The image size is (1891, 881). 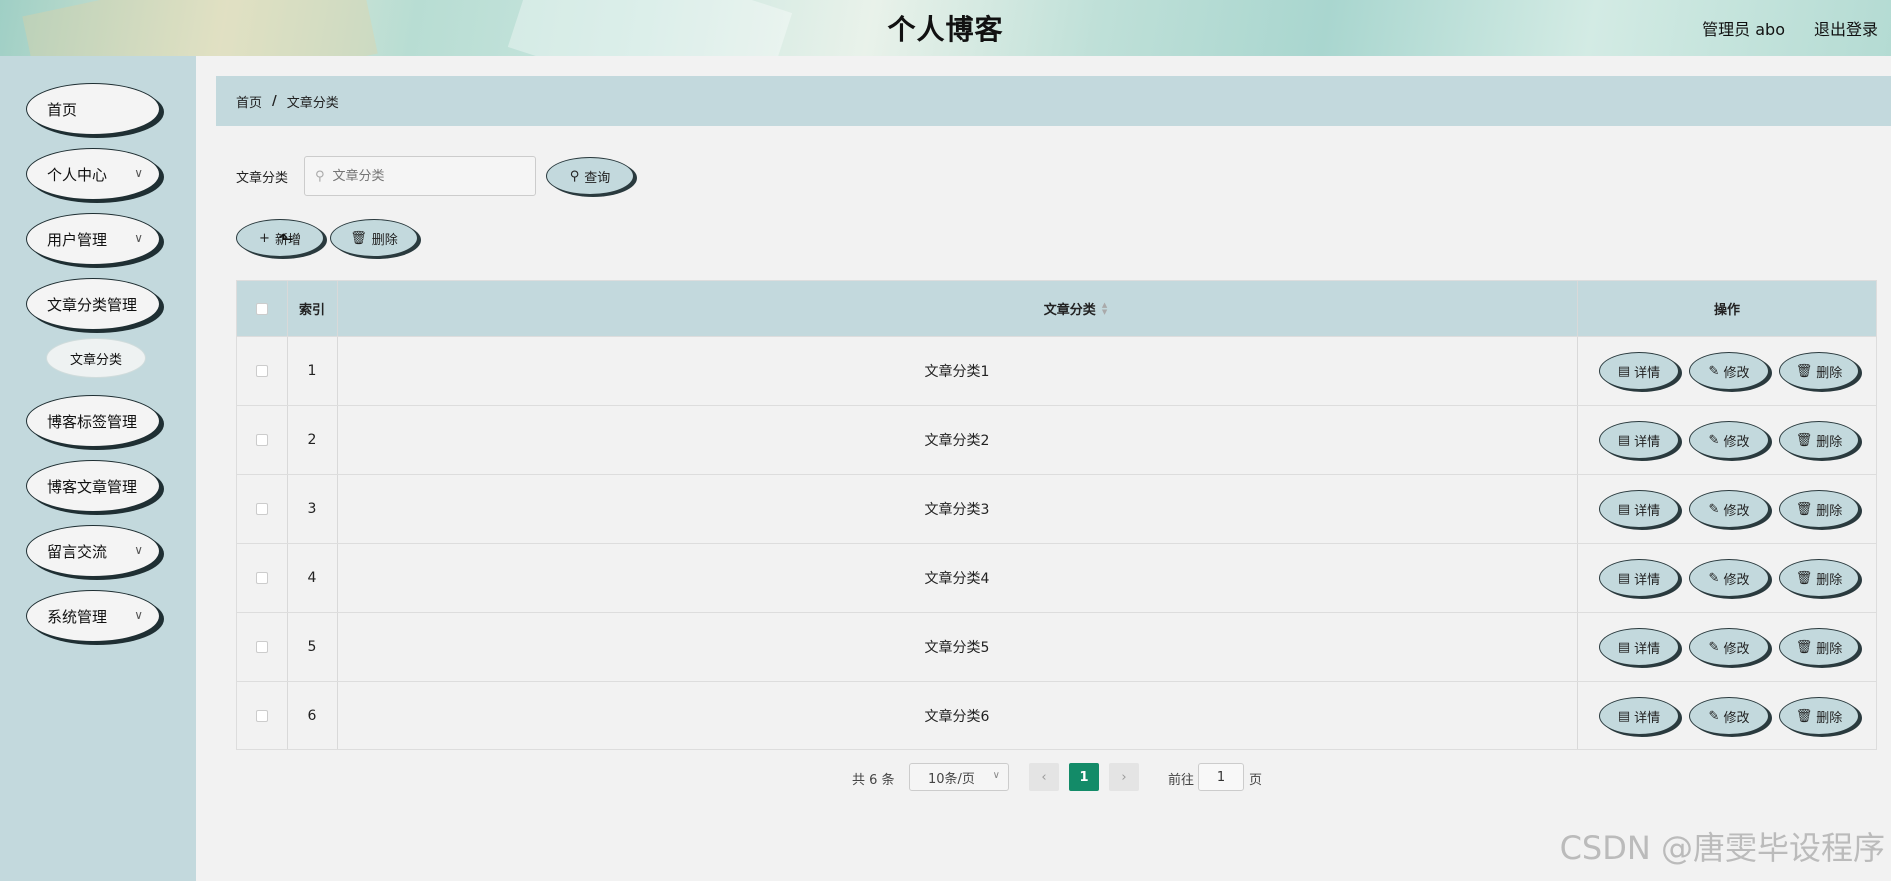 I want to click on row-index: 2, so click(x=312, y=440).